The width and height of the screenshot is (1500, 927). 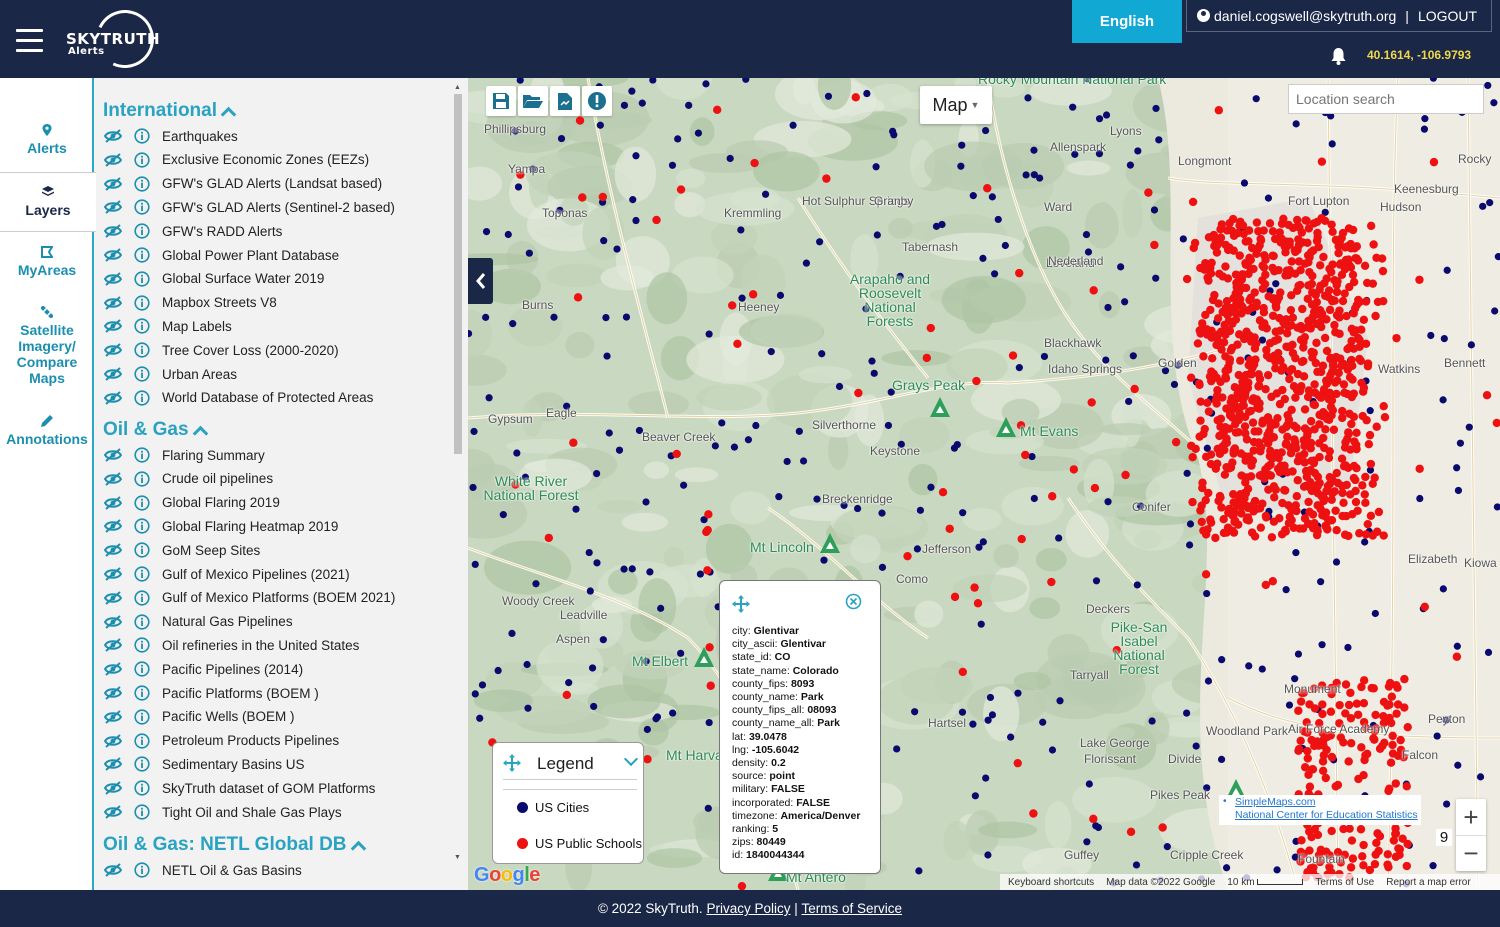 What do you see at coordinates (182, 550) in the screenshot?
I see `layer-row: GoM Seep Sites` at bounding box center [182, 550].